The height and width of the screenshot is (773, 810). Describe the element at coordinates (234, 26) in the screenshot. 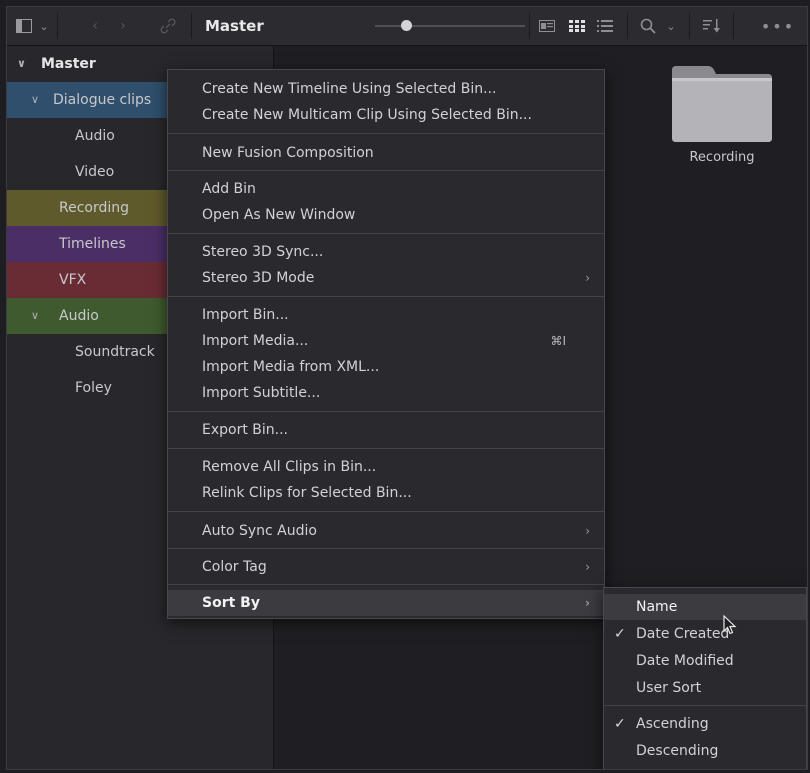

I see `bin-title: Master` at that location.